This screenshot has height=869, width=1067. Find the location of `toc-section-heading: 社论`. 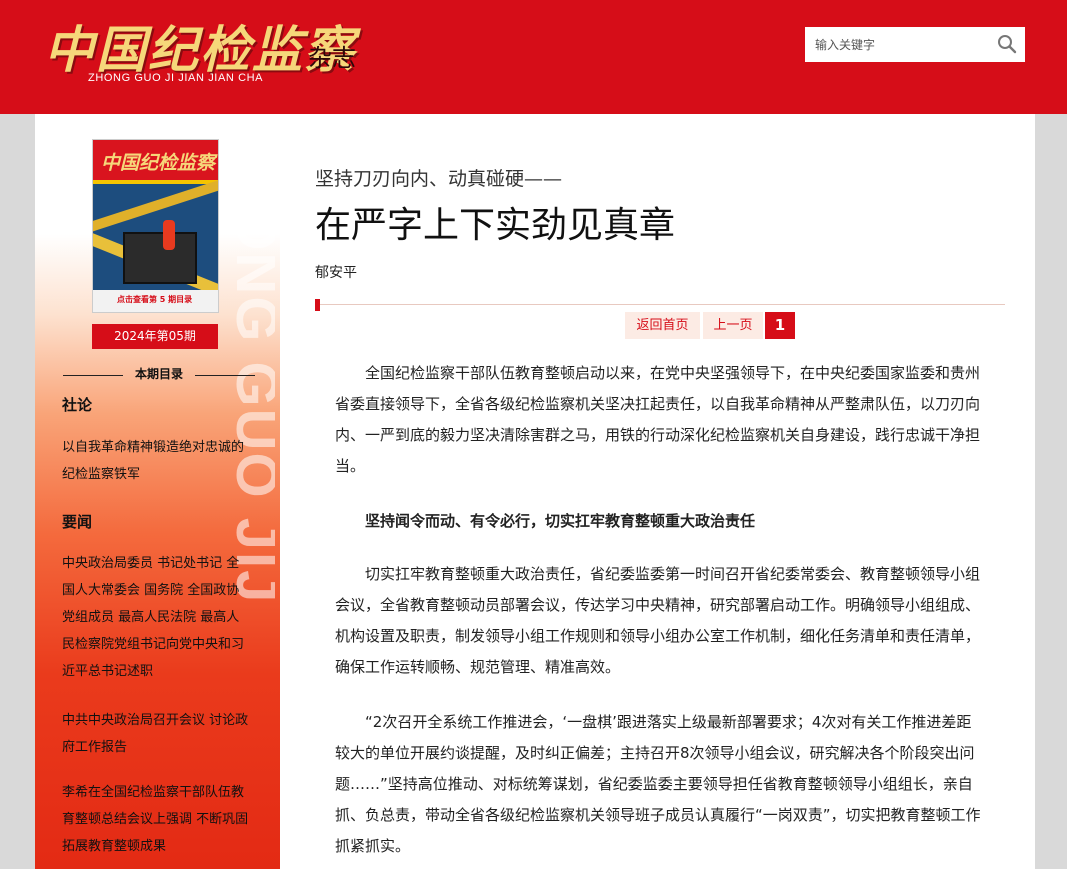

toc-section-heading: 社论 is located at coordinates (77, 405).